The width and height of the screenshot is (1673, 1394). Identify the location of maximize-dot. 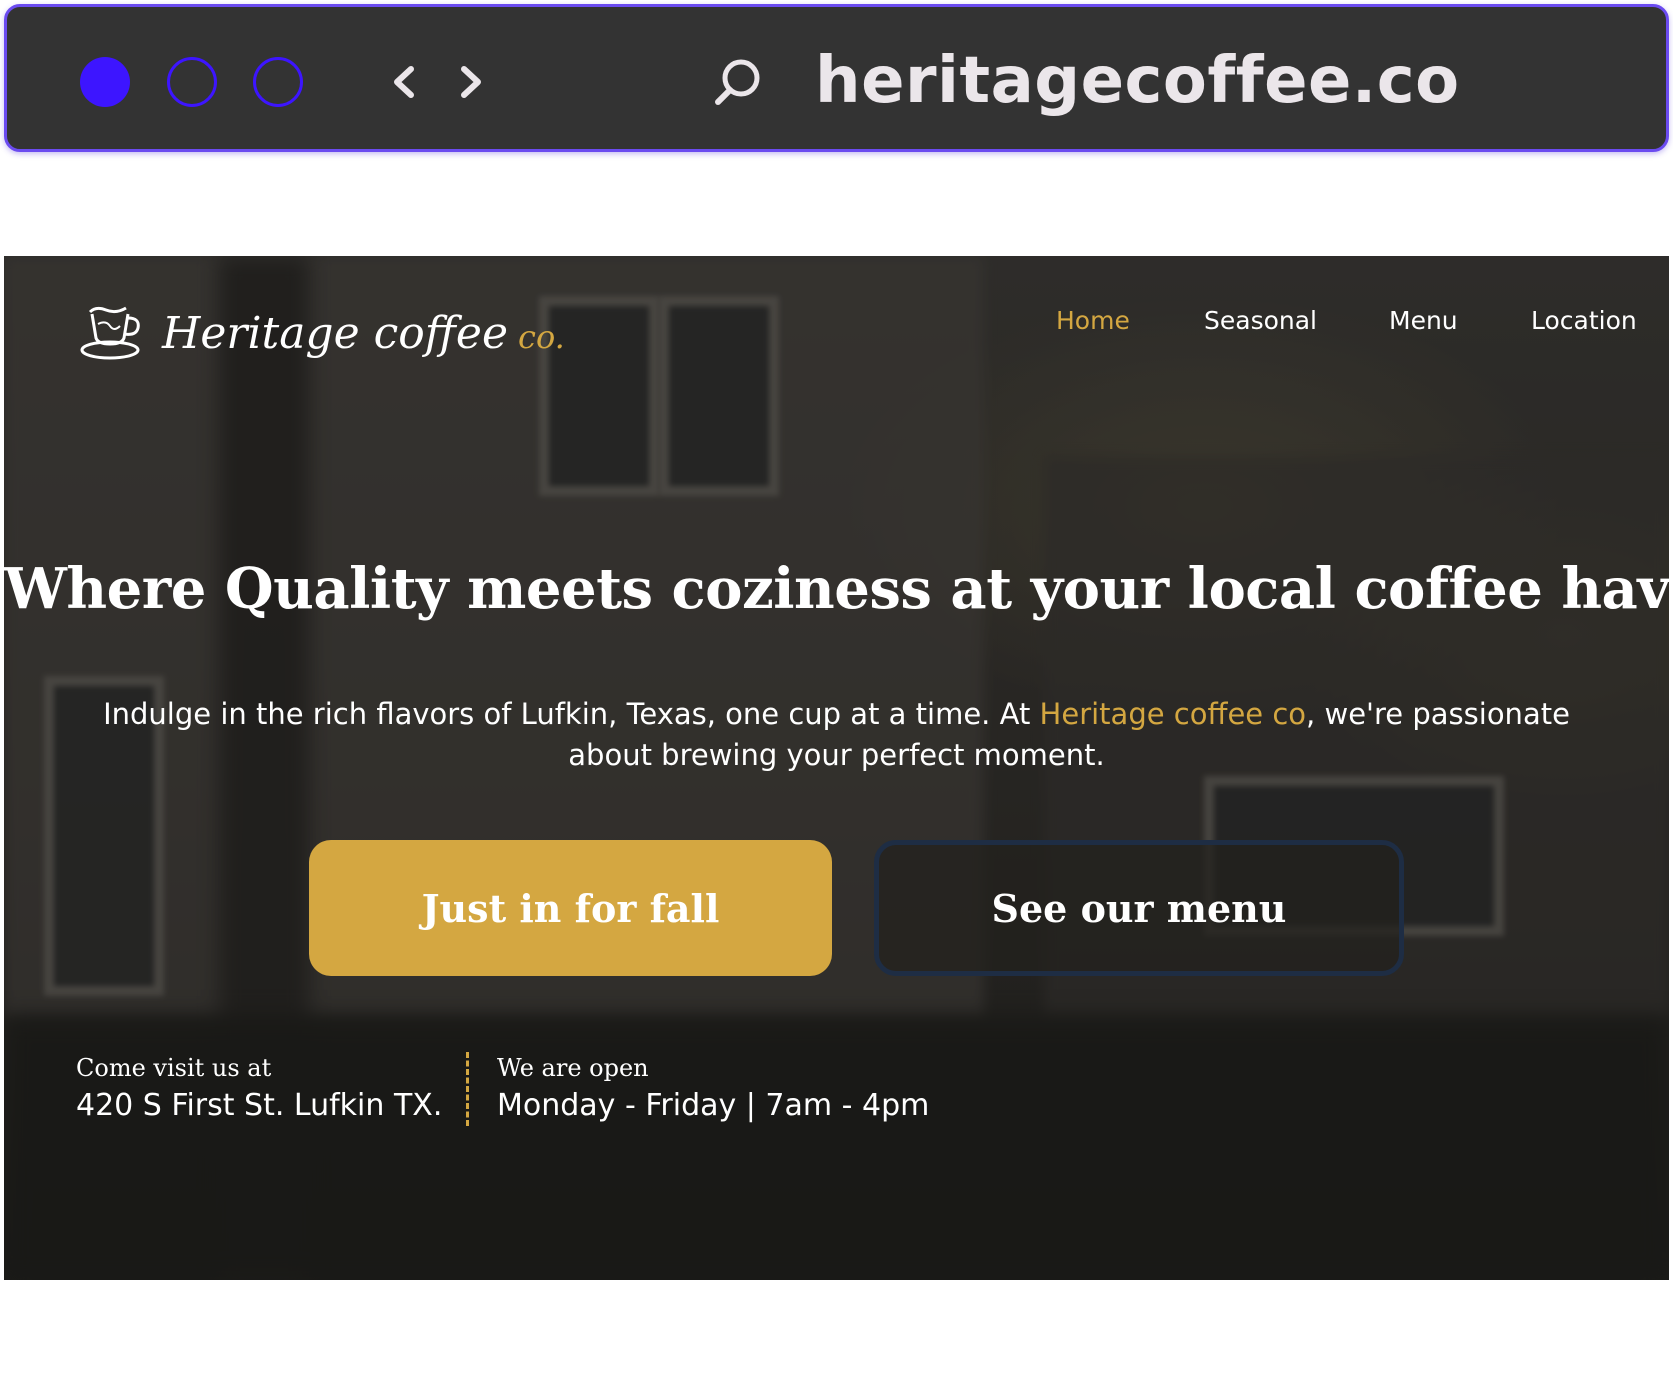
(278, 82).